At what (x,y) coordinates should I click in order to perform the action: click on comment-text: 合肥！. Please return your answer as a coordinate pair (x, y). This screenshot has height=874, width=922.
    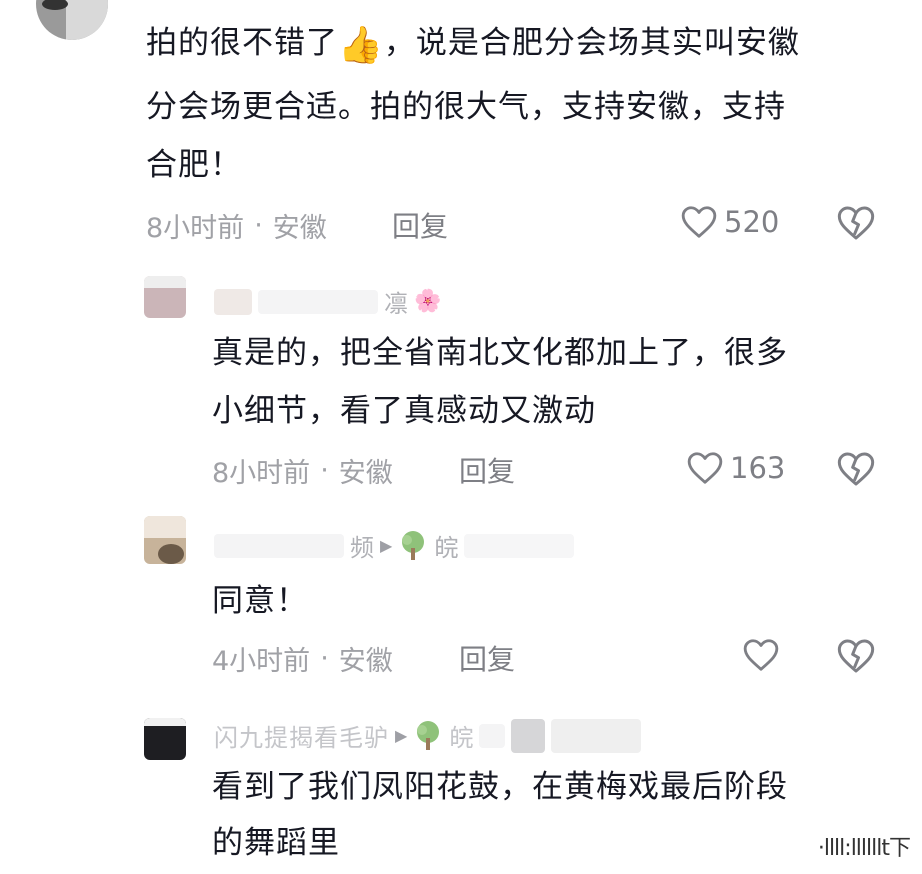
    Looking at the image, I should click on (194, 165).